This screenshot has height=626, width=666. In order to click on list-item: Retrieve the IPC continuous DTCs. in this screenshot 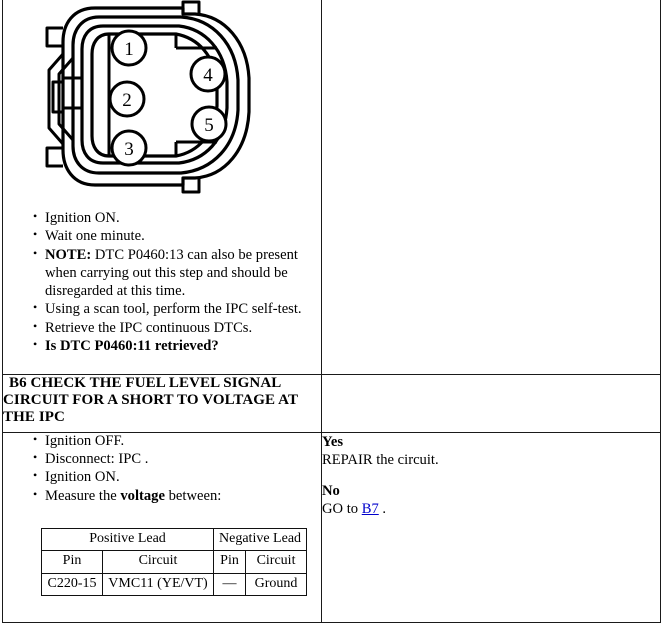, I will do `click(172, 328)`.